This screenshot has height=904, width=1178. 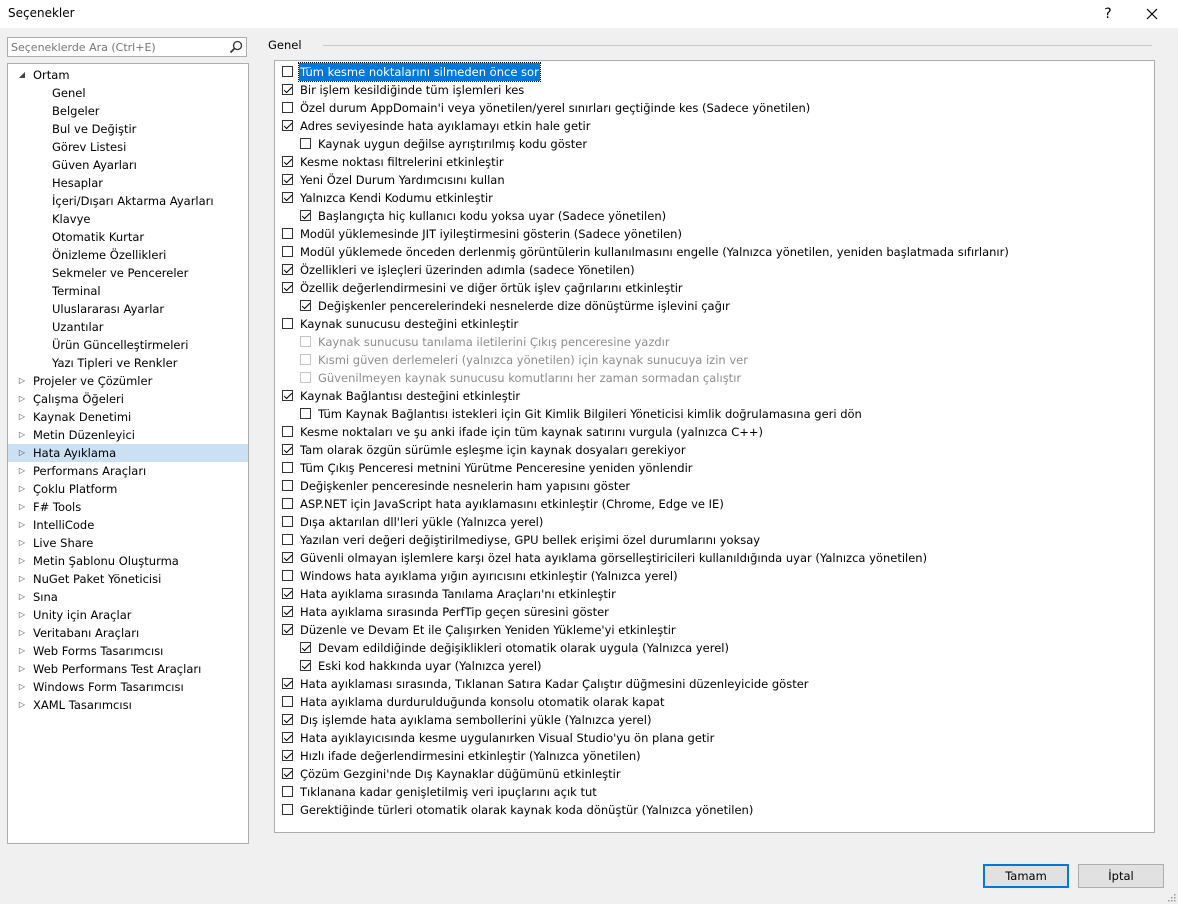 I want to click on close-button, so click(x=1152, y=14).